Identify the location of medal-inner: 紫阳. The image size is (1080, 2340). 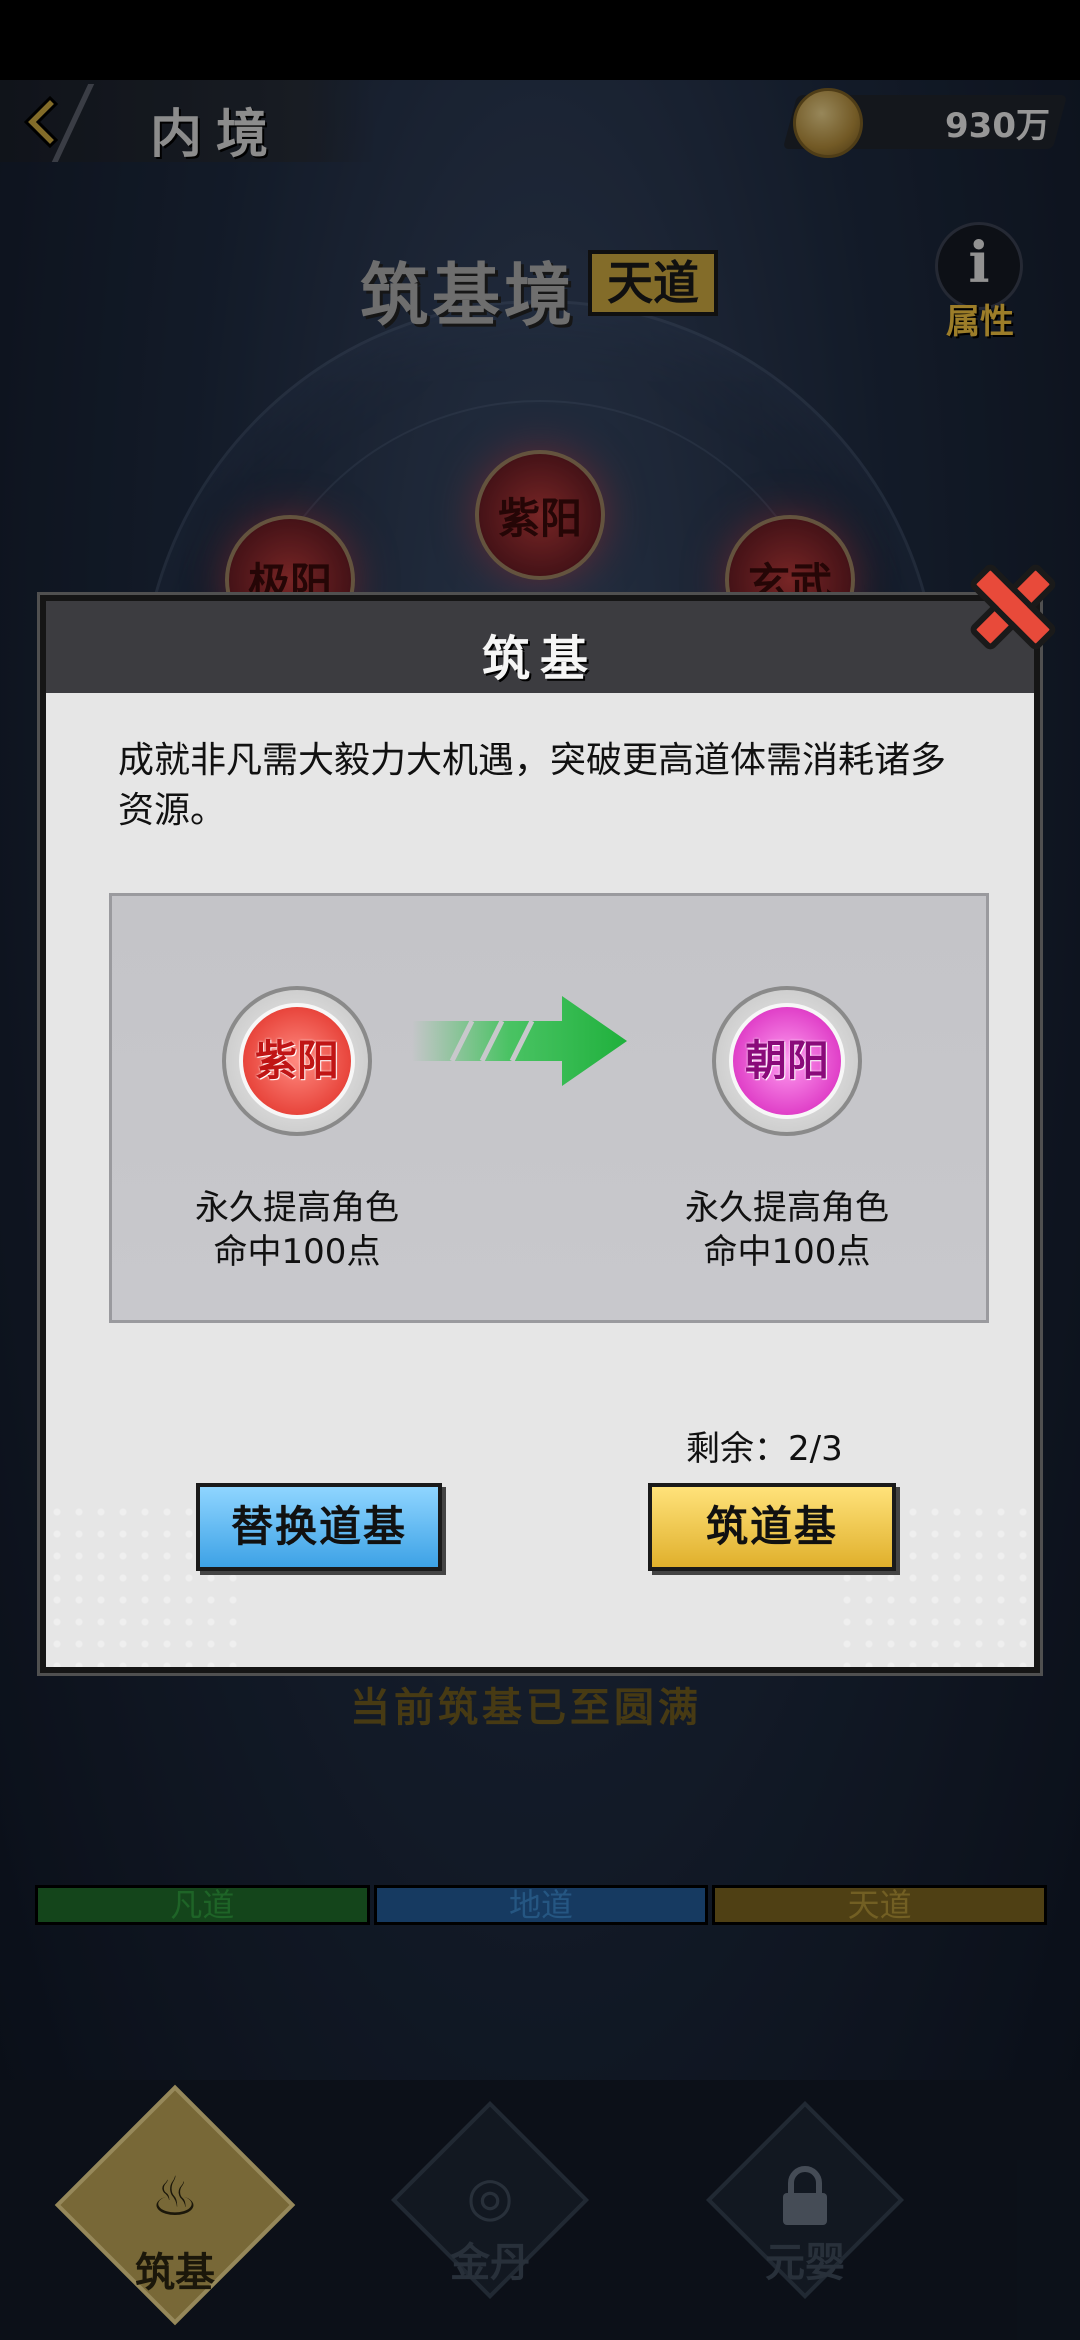
(297, 1061).